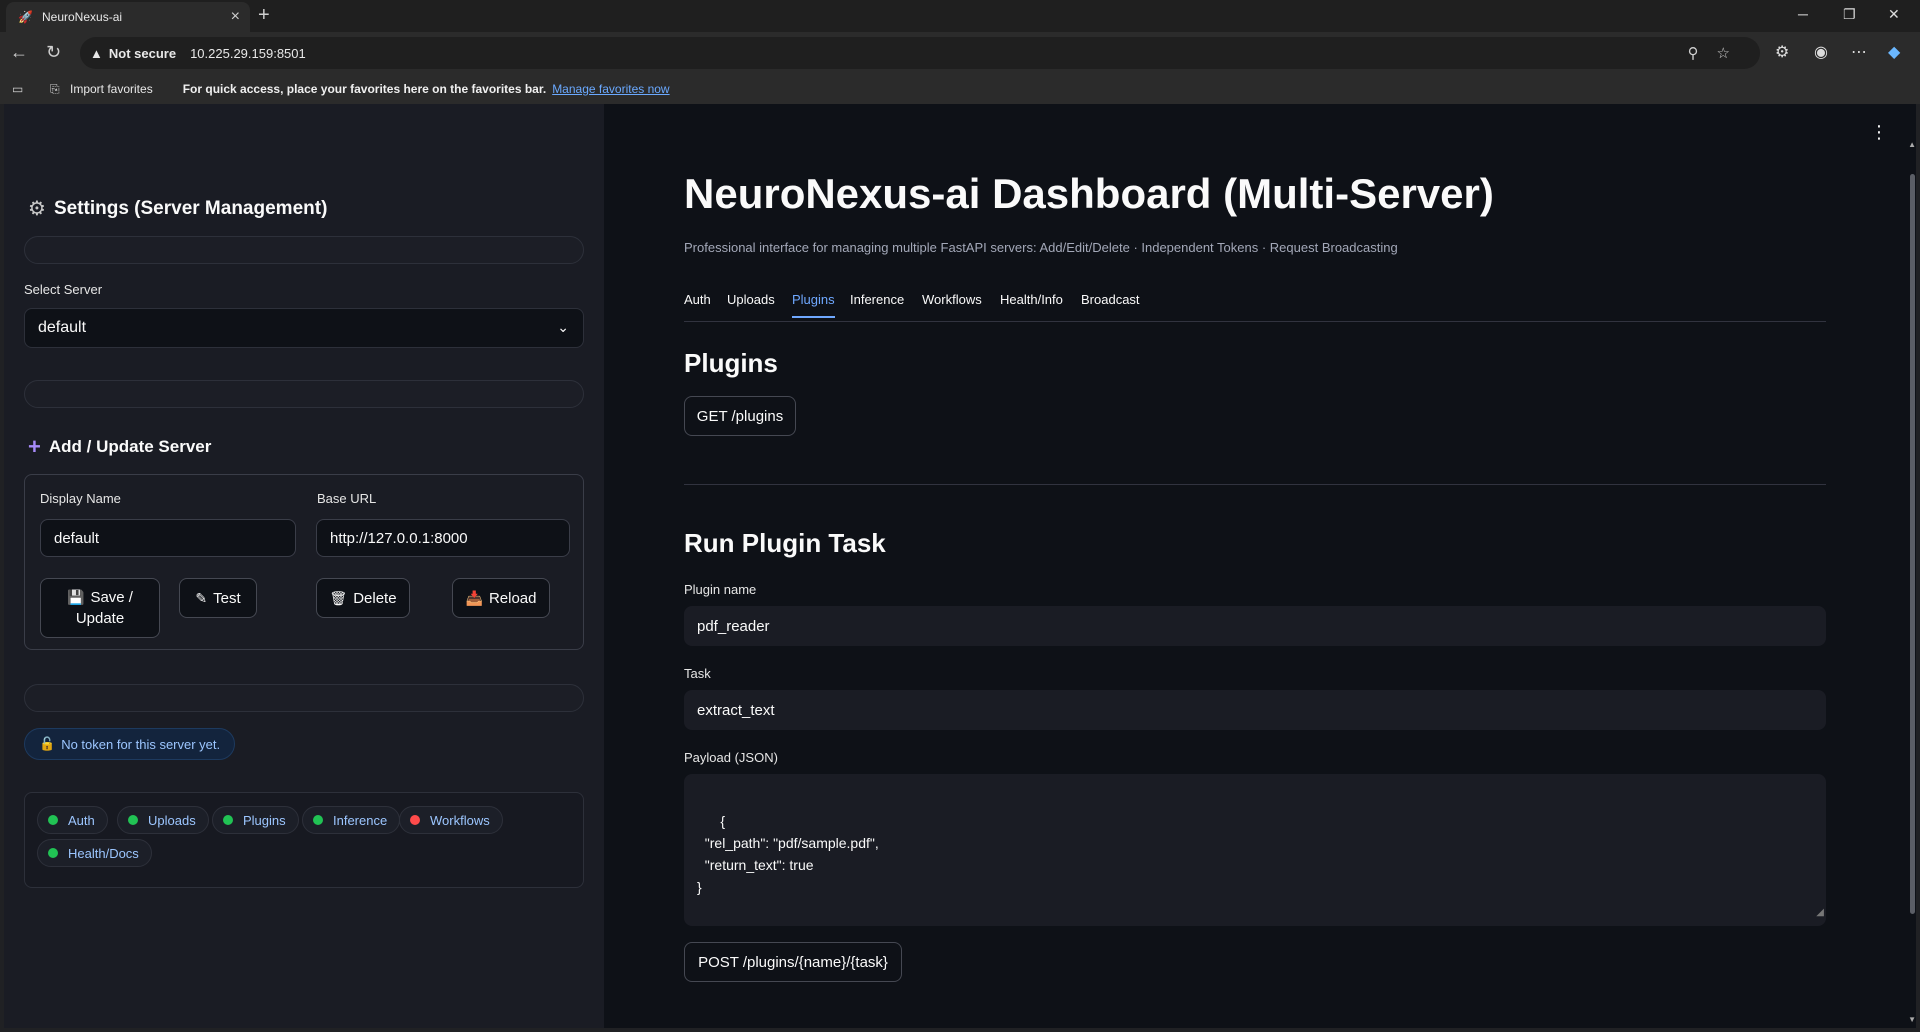 This screenshot has width=1920, height=1032. I want to click on task-label: Task, so click(697, 673).